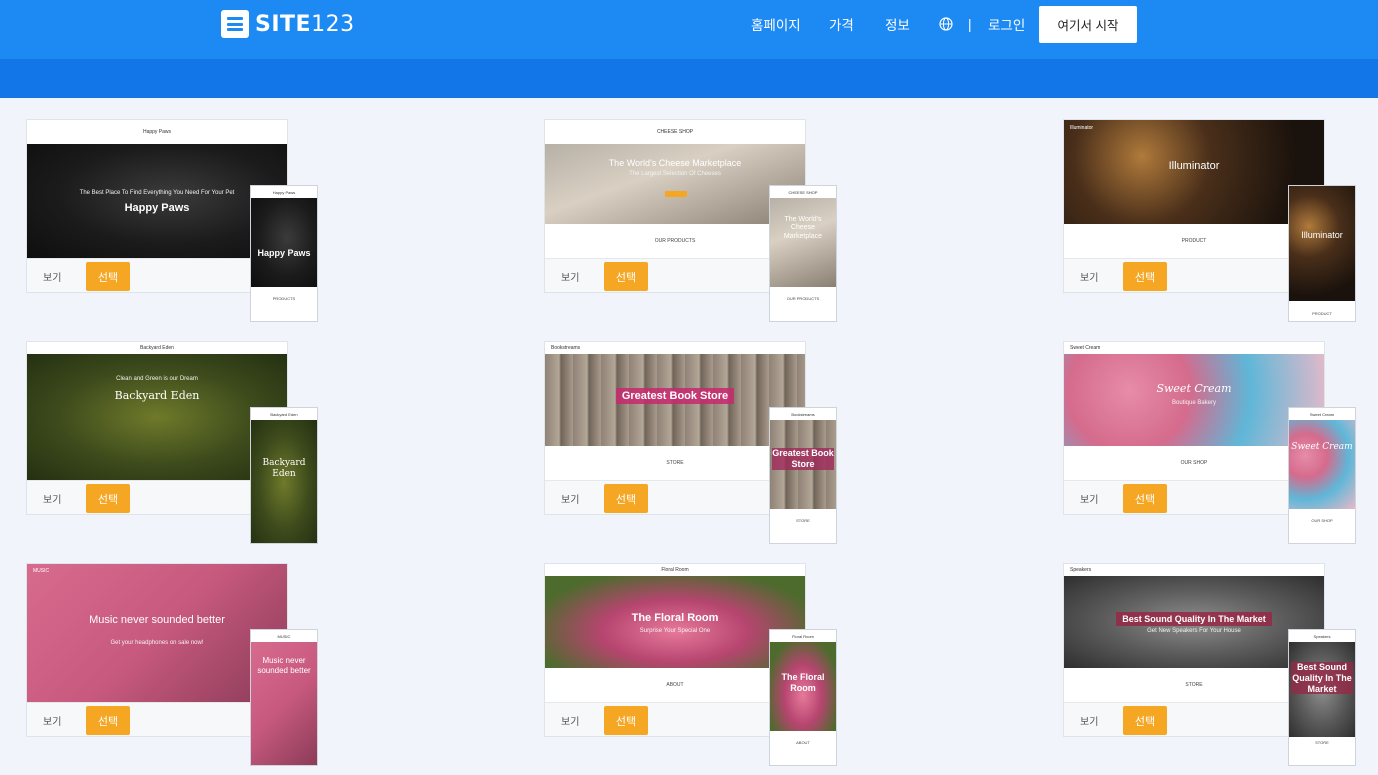 This screenshot has width=1378, height=775. What do you see at coordinates (675, 174) in the screenshot?
I see `preview-tagline: The Largest Selection Of Cheeses` at bounding box center [675, 174].